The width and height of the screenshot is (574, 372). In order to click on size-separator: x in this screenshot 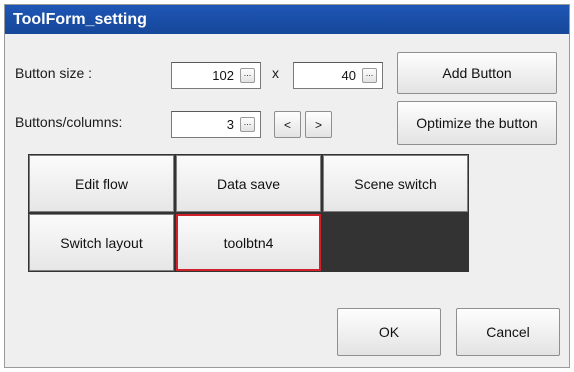, I will do `click(275, 73)`.